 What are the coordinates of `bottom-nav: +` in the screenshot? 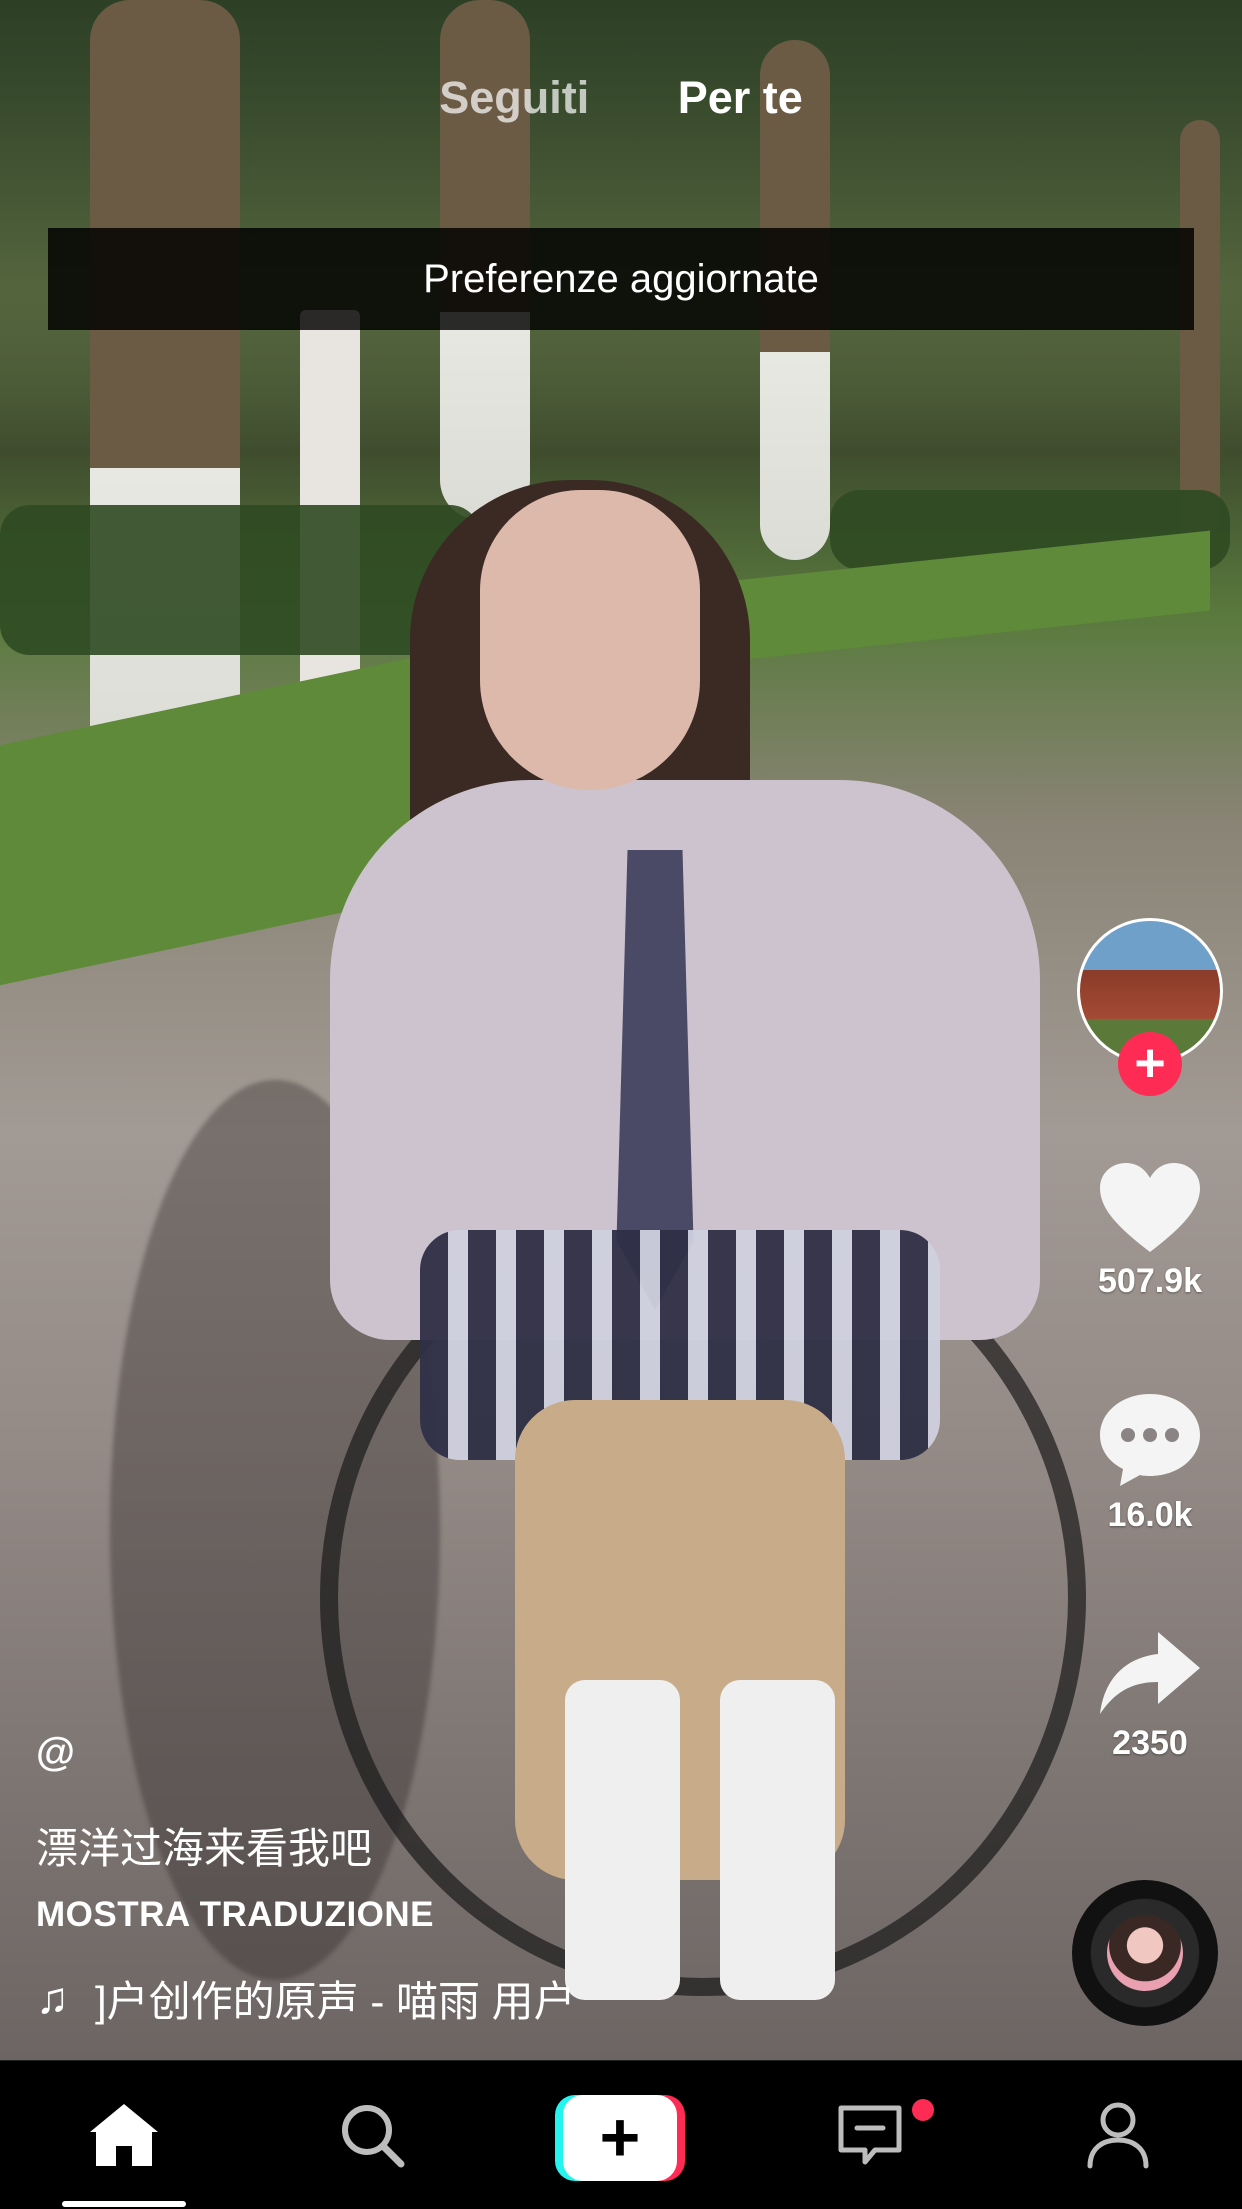 It's located at (621, 2134).